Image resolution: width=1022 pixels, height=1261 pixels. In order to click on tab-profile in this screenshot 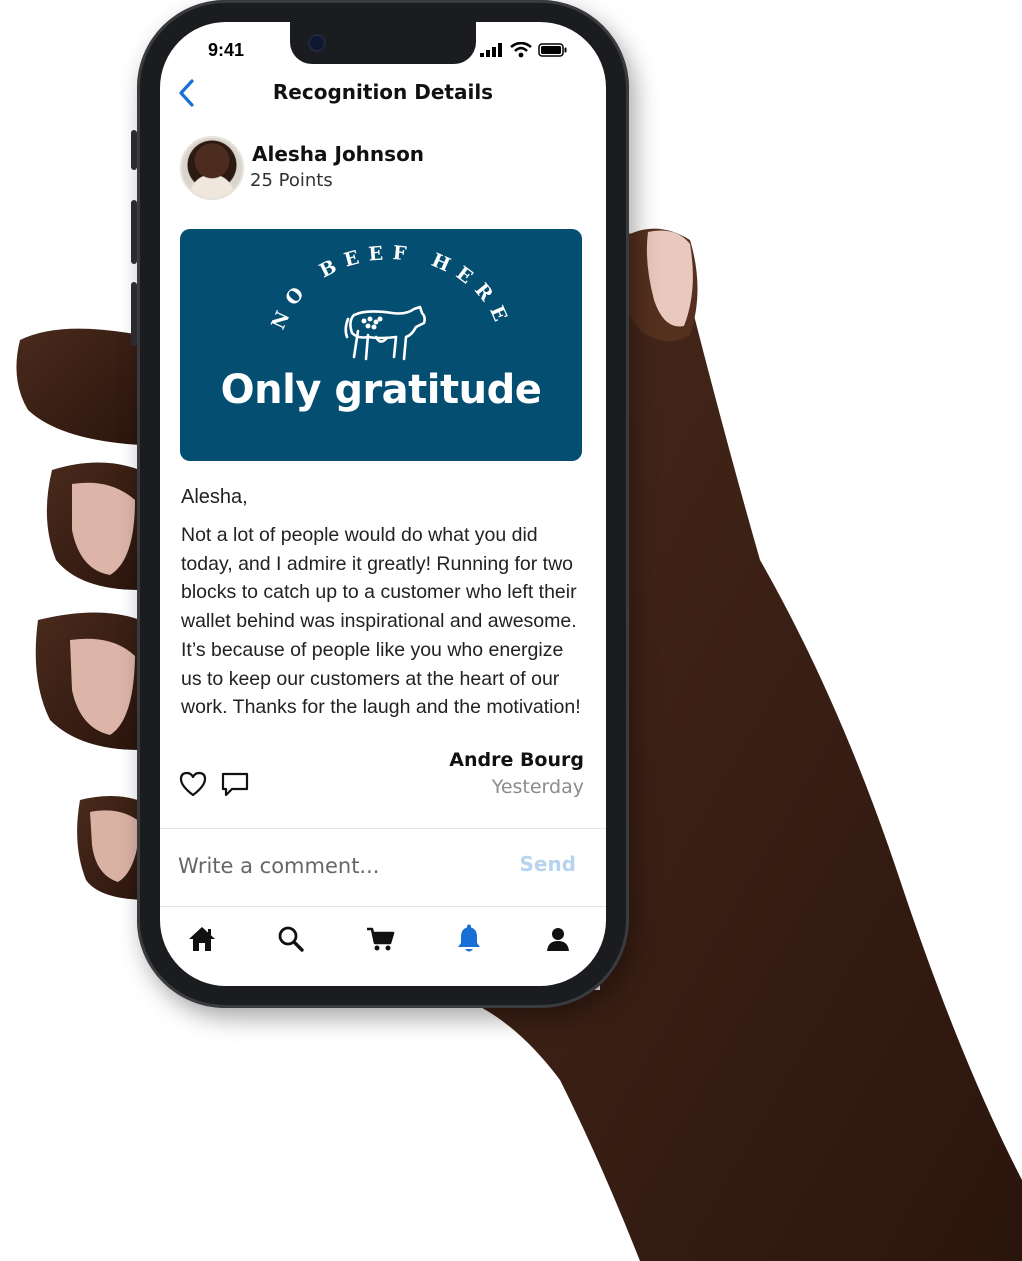, I will do `click(558, 939)`.